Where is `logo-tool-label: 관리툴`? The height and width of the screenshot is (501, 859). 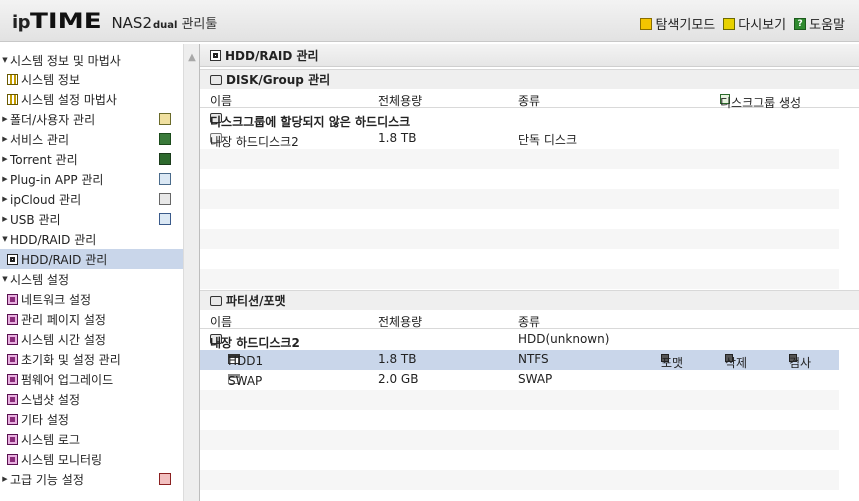
logo-tool-label: 관리툴 is located at coordinates (199, 24).